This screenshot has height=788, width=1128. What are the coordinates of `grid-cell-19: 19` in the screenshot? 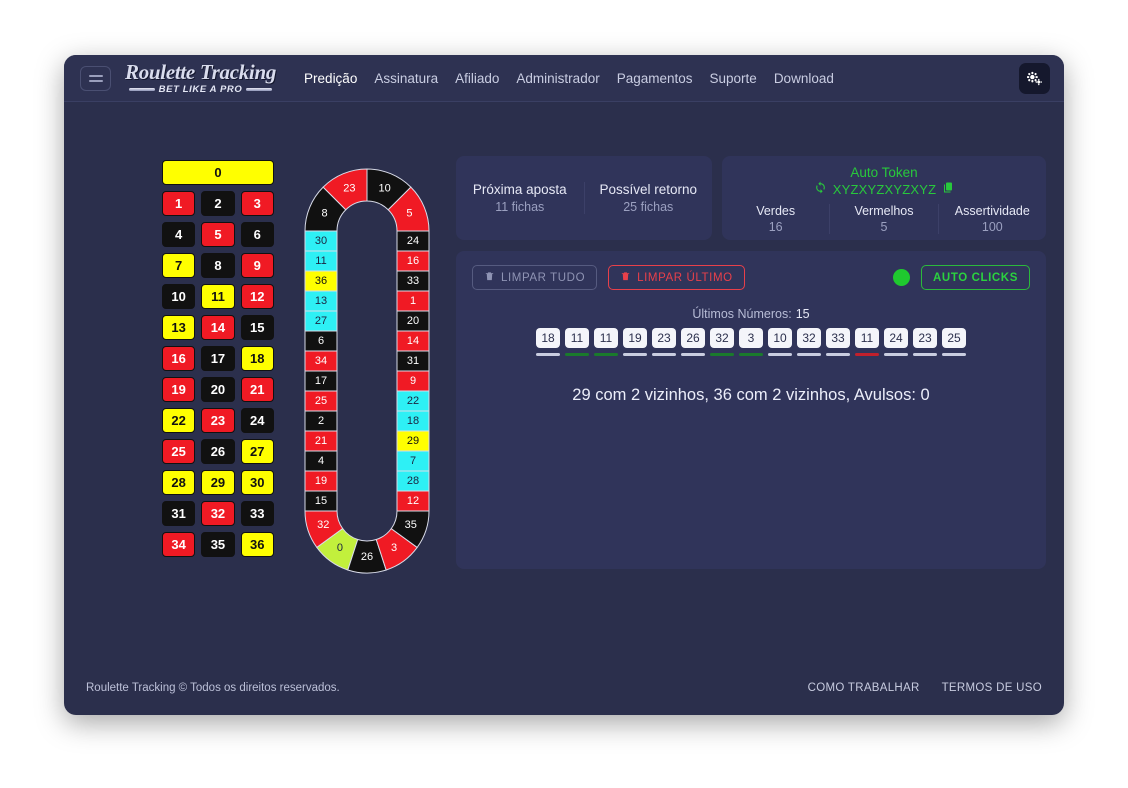 It's located at (179, 389).